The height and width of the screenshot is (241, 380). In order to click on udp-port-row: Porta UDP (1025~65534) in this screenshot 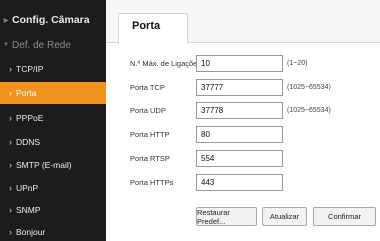, I will do `click(255, 110)`.